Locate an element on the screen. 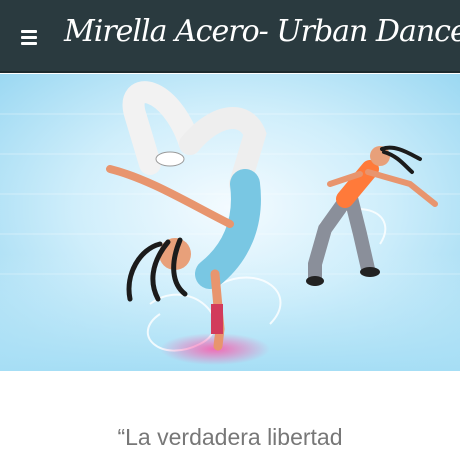 This screenshot has height=460, width=460. site-title: Mirella Acero- Urban Dance is located at coordinates (262, 31).